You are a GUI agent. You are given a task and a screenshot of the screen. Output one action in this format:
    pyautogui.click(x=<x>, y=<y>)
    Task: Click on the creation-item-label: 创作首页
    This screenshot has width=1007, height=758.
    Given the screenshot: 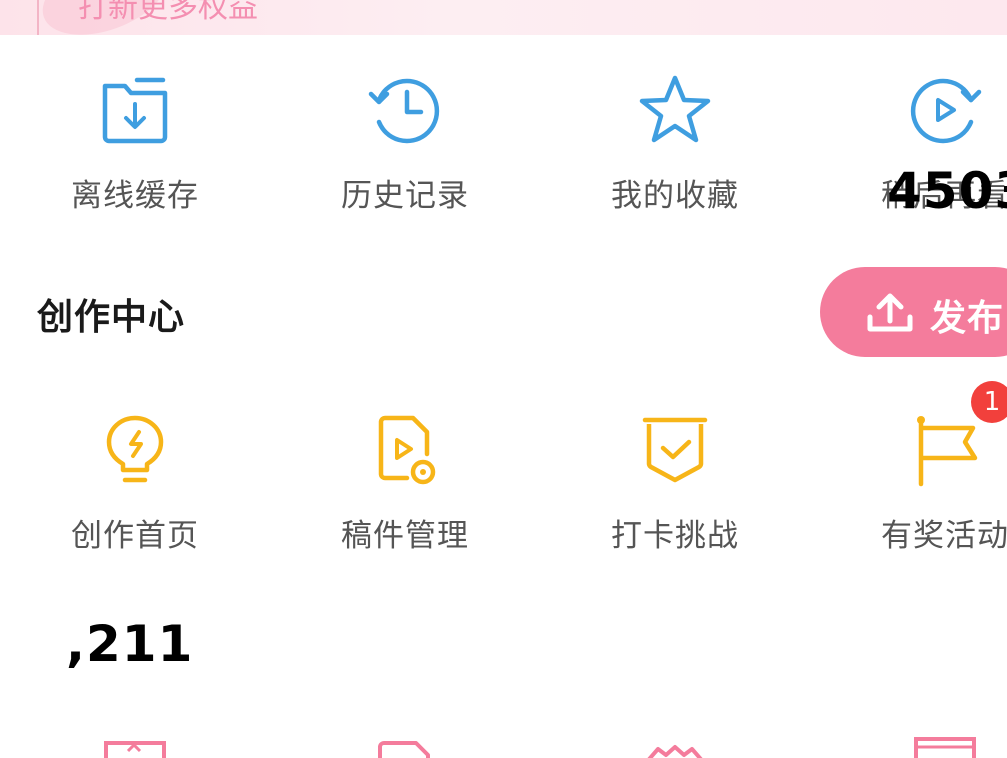 What is the action you would take?
    pyautogui.click(x=135, y=536)
    